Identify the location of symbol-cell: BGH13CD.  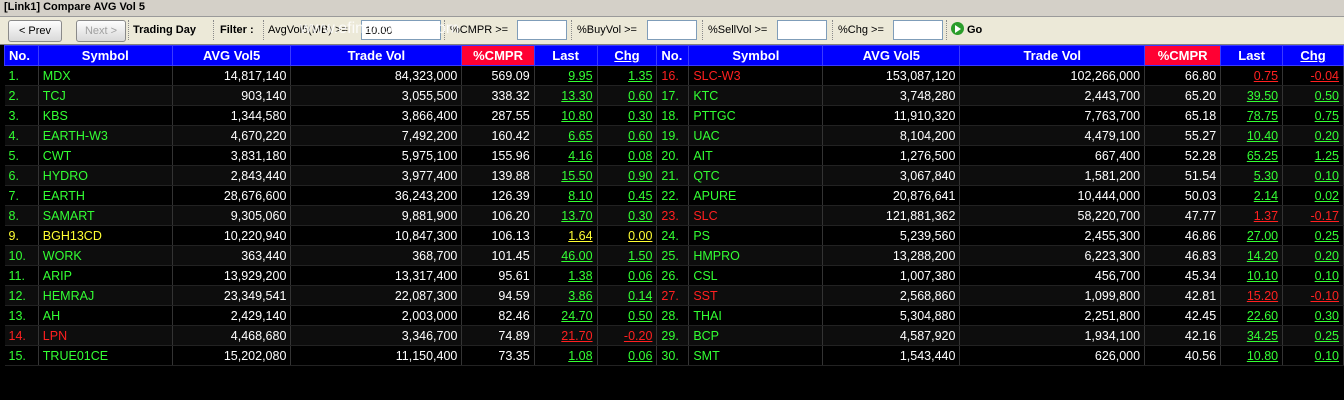
(105, 235).